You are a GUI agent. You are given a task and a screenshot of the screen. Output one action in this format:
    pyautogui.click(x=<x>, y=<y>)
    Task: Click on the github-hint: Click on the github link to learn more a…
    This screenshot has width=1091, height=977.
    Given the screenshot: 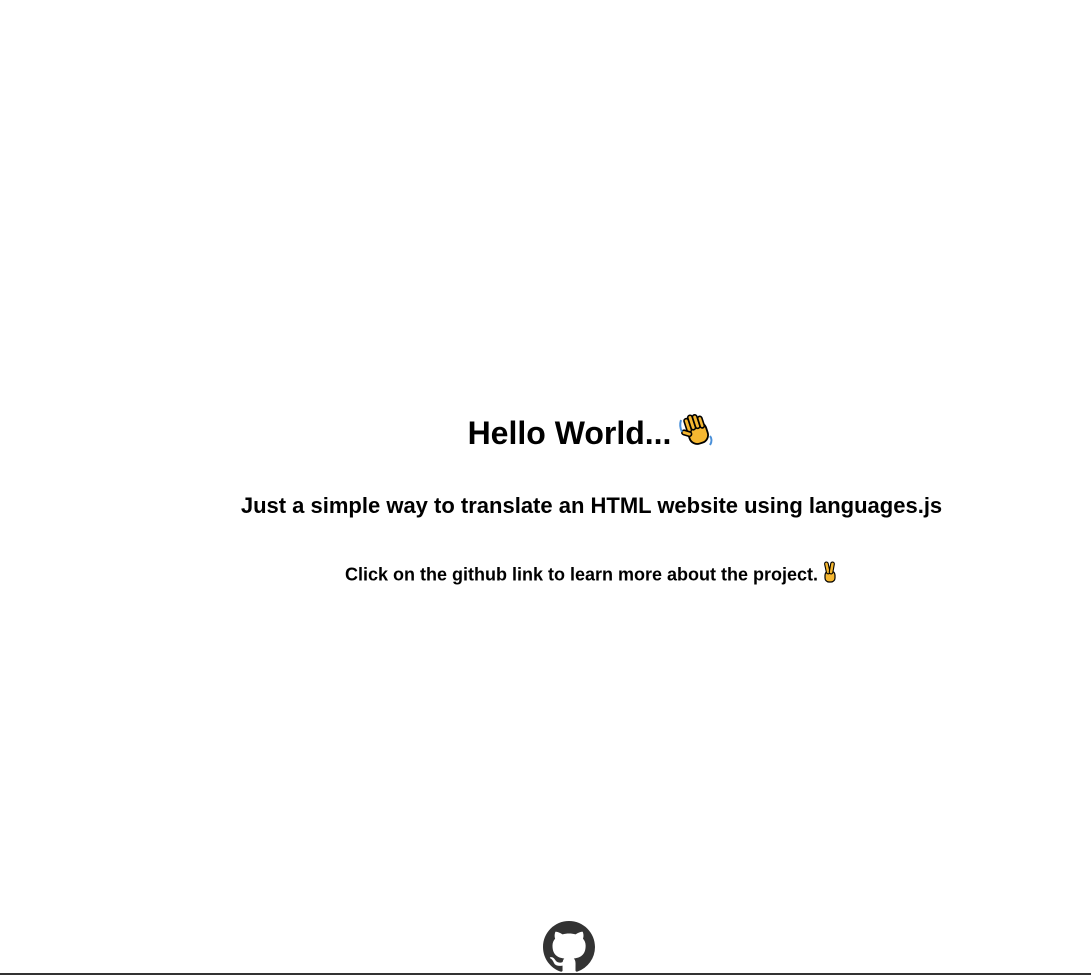 What is the action you would take?
    pyautogui.click(x=545, y=575)
    